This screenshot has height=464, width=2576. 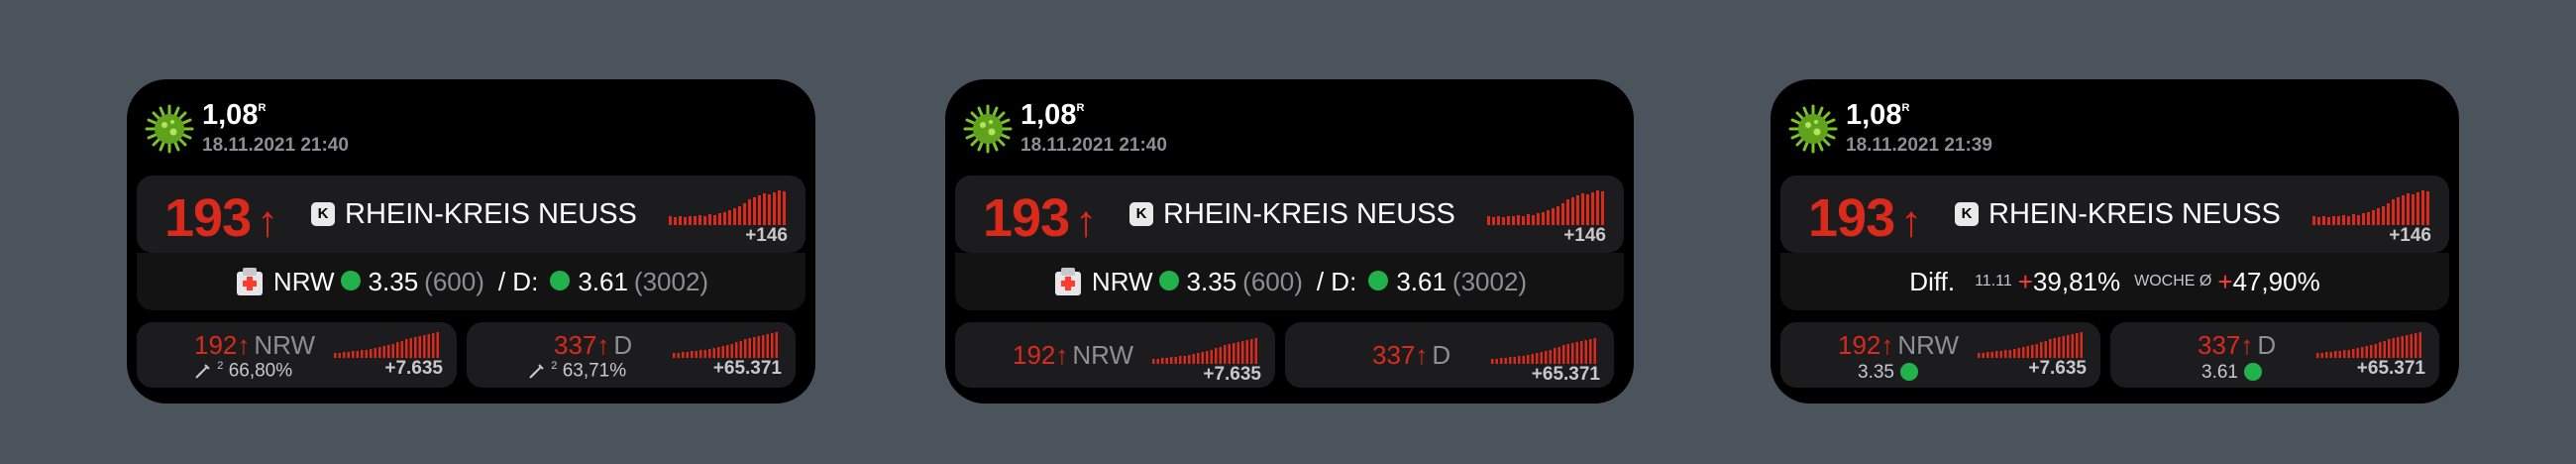 What do you see at coordinates (2225, 281) in the screenshot?
I see `week-sign: +` at bounding box center [2225, 281].